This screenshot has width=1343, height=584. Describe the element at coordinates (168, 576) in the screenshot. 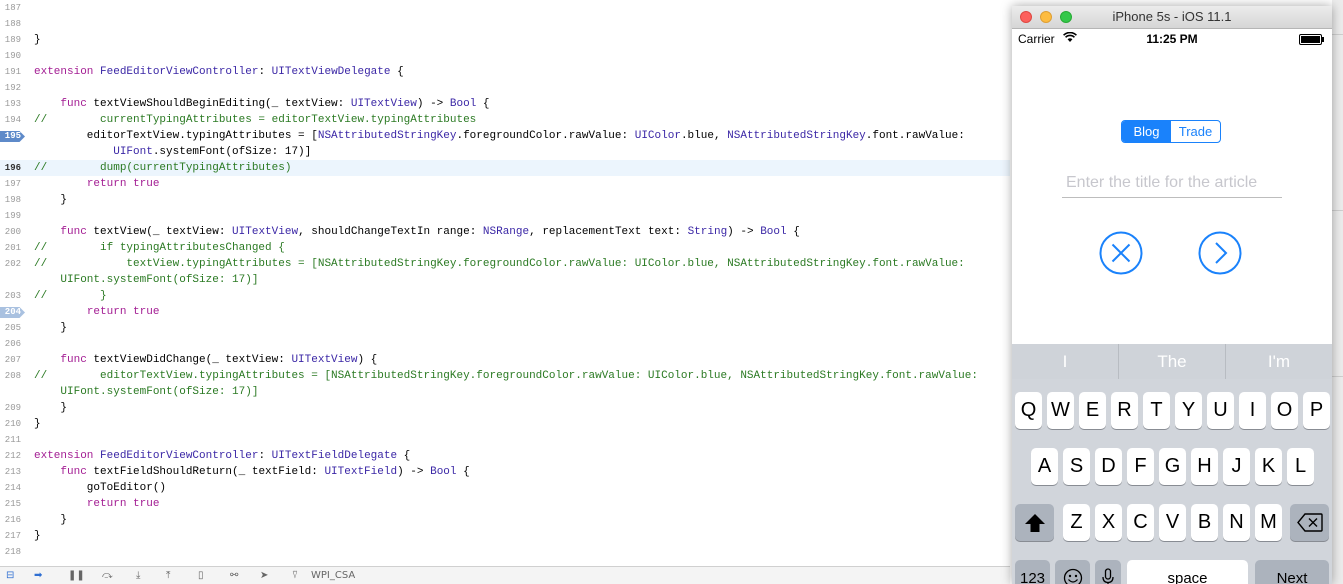

I see `step-out-icon: ⤒` at that location.